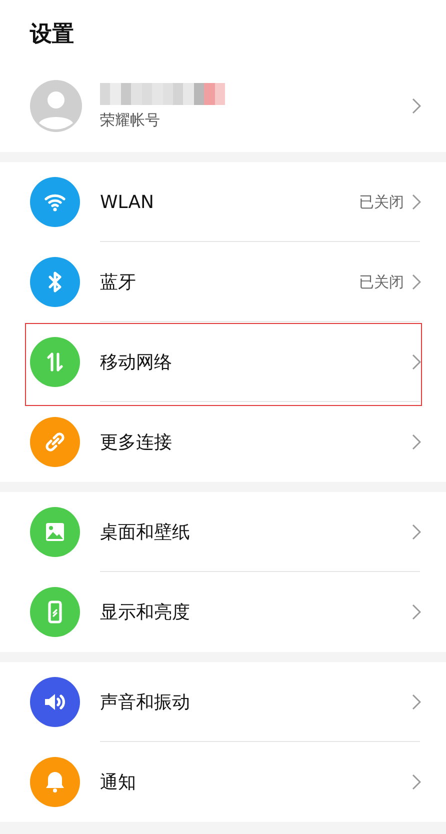 The image size is (446, 834). Describe the element at coordinates (145, 532) in the screenshot. I see `setting-label: 桌面和壁纸` at that location.